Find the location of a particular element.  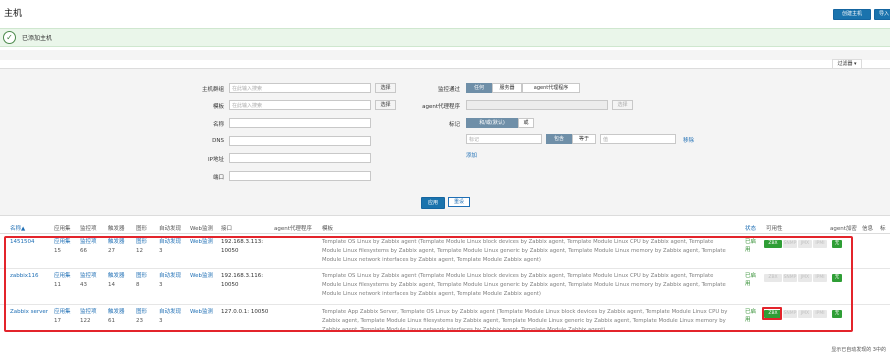

tag-value-input: 值 is located at coordinates (638, 139).